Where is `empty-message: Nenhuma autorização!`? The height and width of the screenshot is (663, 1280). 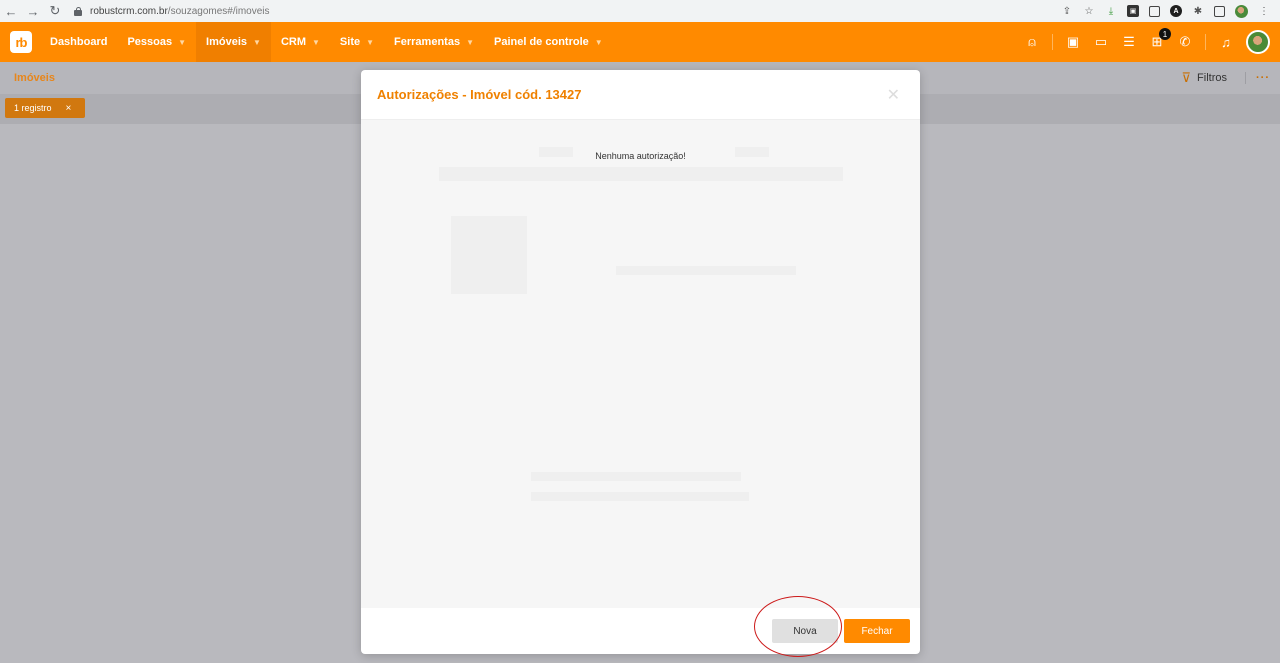 empty-message: Nenhuma autorização! is located at coordinates (640, 156).